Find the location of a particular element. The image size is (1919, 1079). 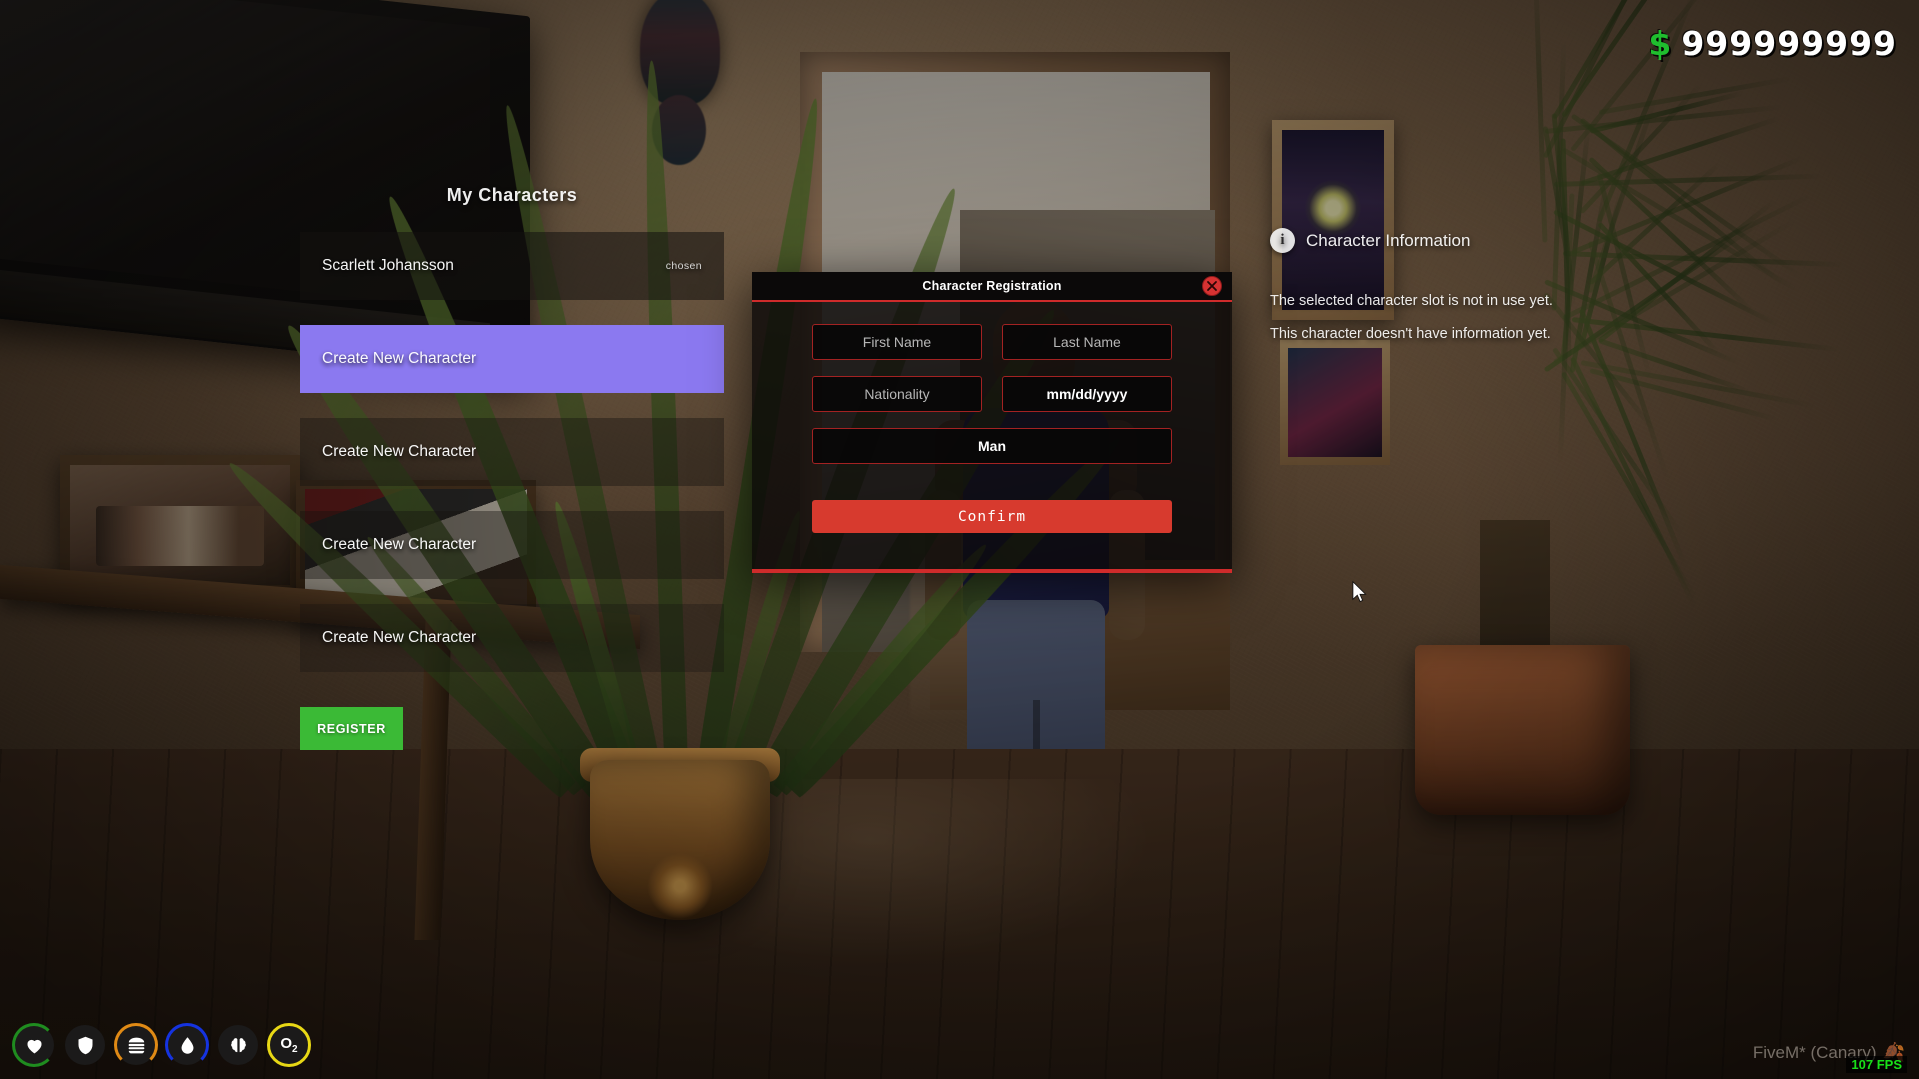

character-row-0: Scarlett Johansson chosen is located at coordinates (512, 266).